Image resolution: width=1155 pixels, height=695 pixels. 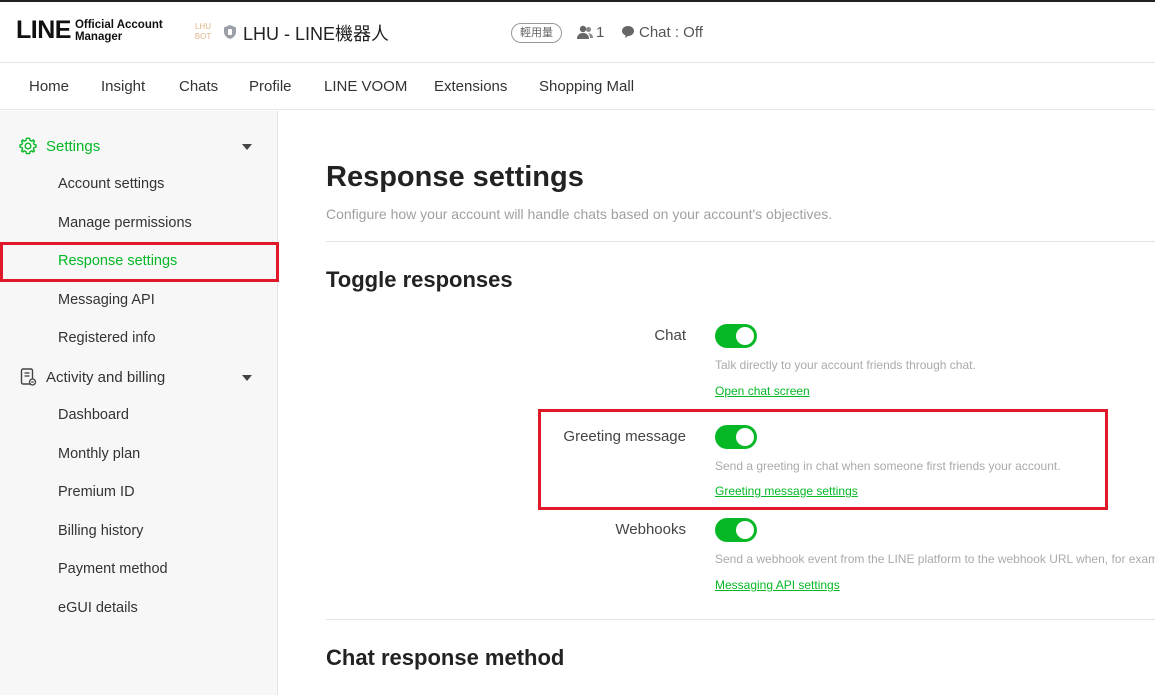 I want to click on highlight-box-response-settings, so click(x=139, y=262).